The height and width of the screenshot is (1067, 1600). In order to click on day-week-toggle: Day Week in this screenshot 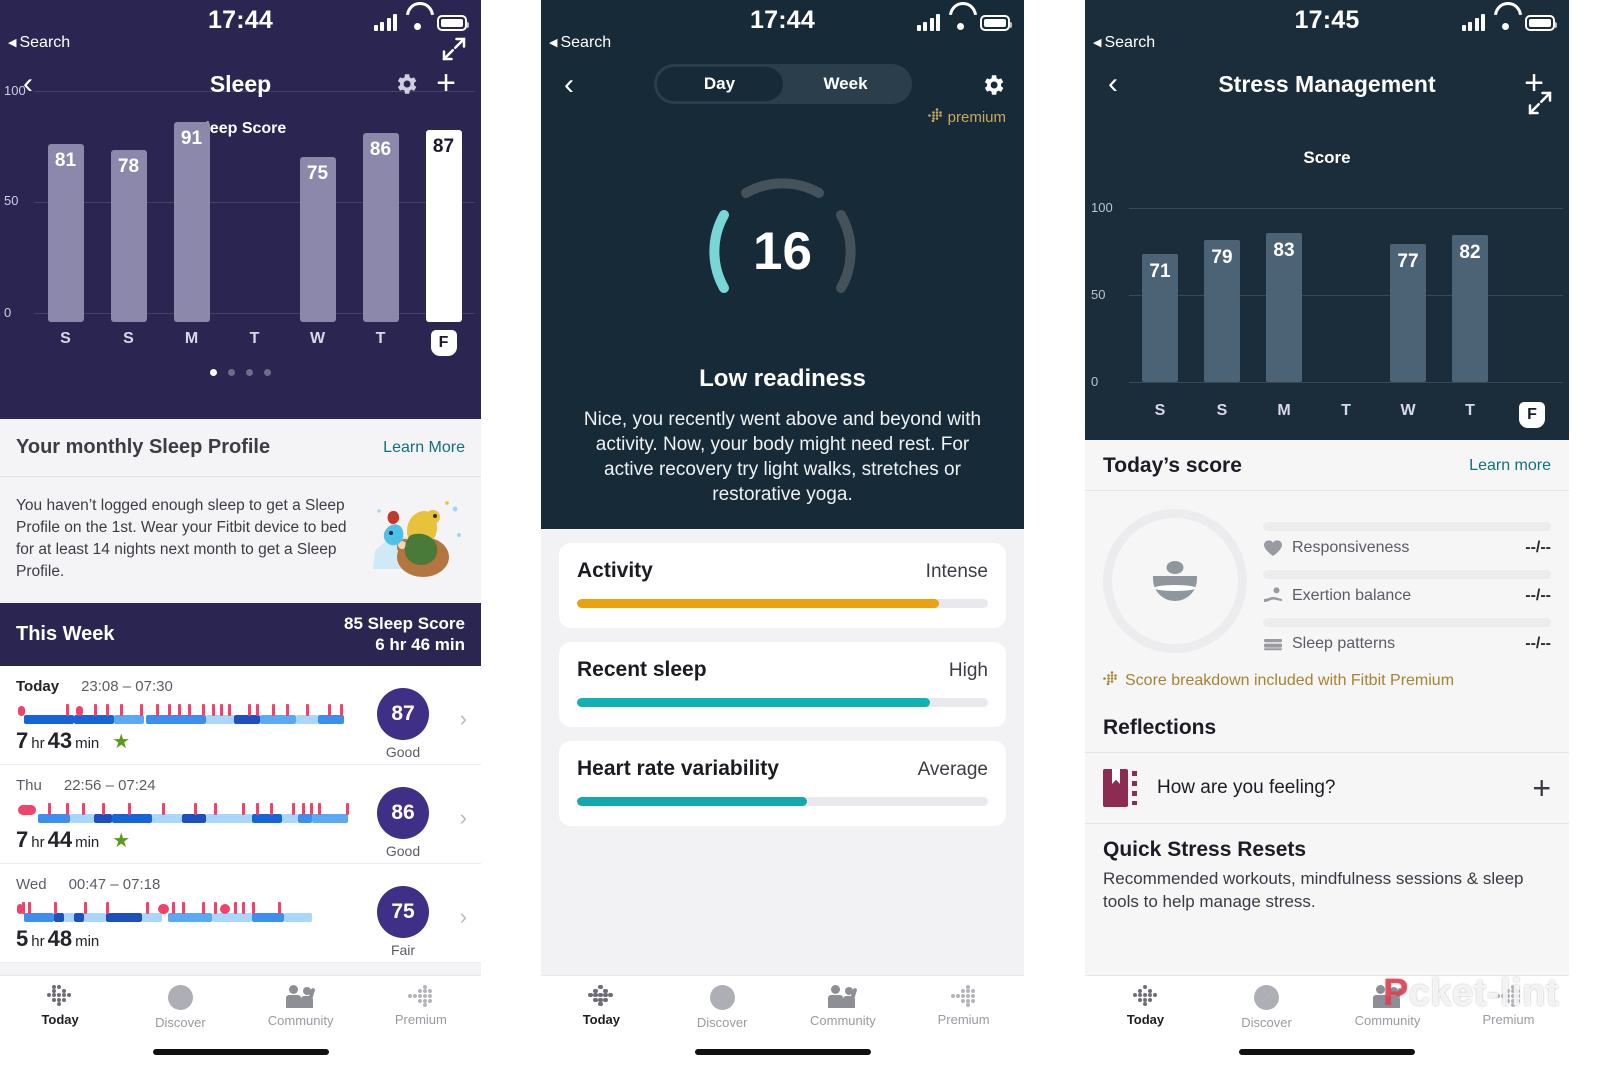, I will do `click(782, 84)`.